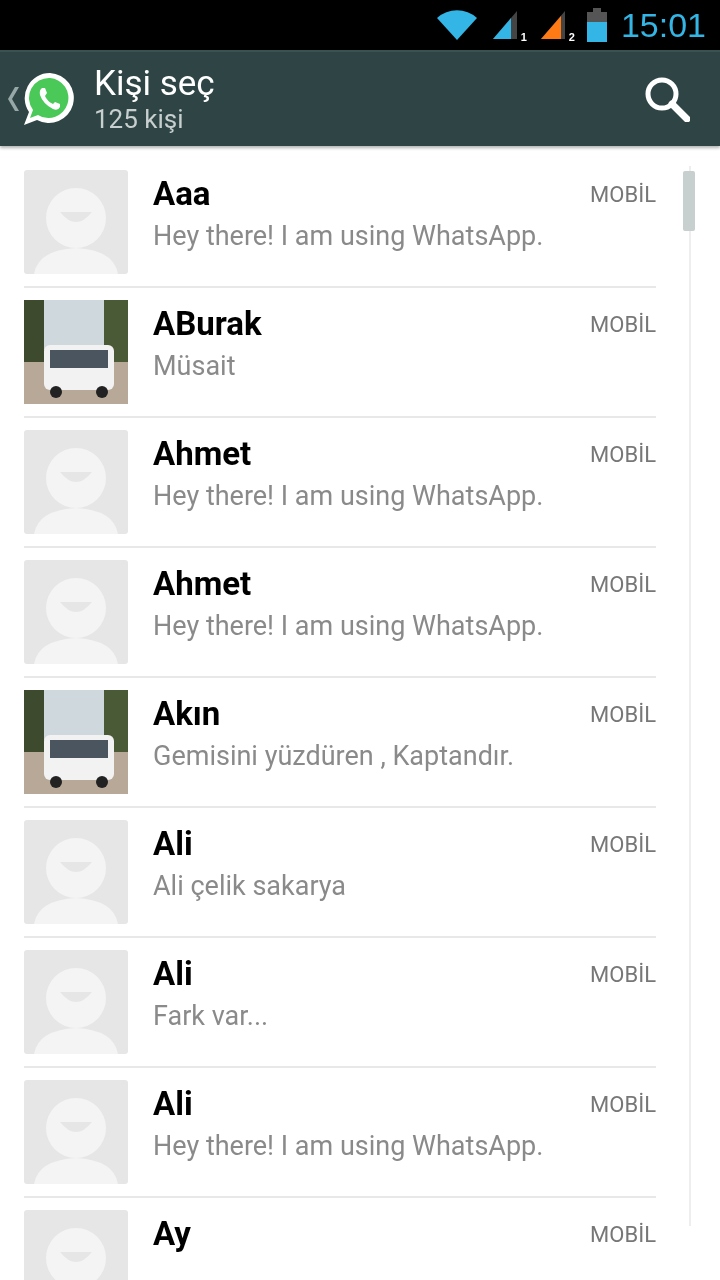 This screenshot has height=1280, width=720. What do you see at coordinates (250, 886) in the screenshot?
I see `contact-status: Ali çelik sakarya` at bounding box center [250, 886].